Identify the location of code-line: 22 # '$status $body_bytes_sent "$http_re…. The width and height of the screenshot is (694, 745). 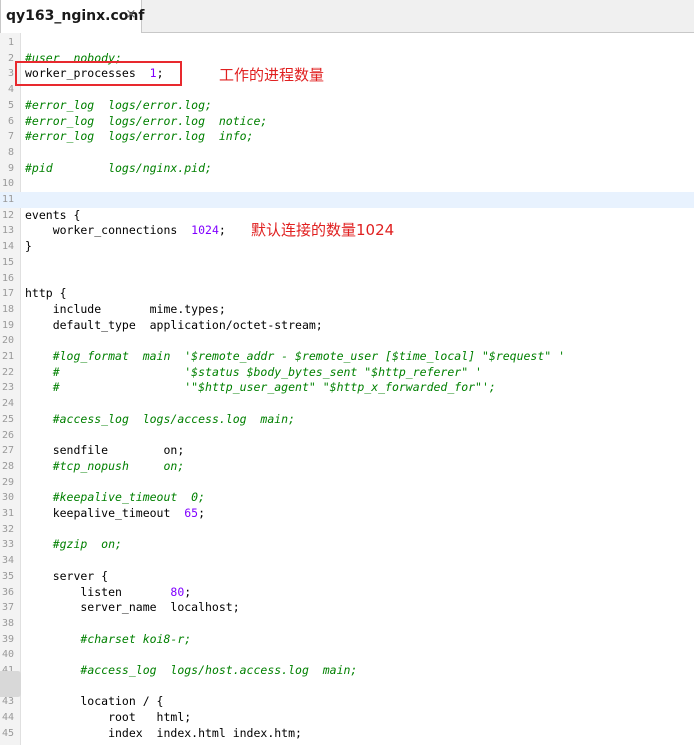
(347, 373).